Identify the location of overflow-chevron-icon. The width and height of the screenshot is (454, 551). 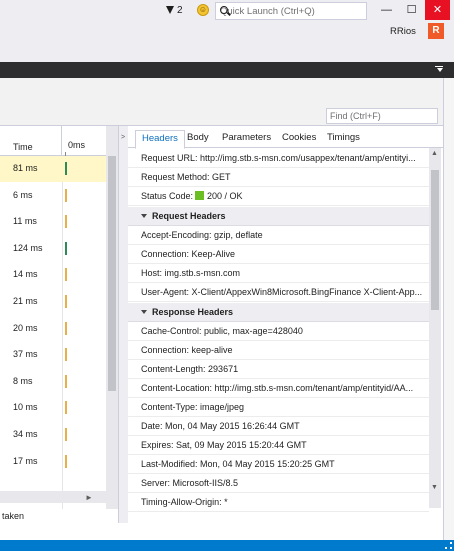
(440, 70).